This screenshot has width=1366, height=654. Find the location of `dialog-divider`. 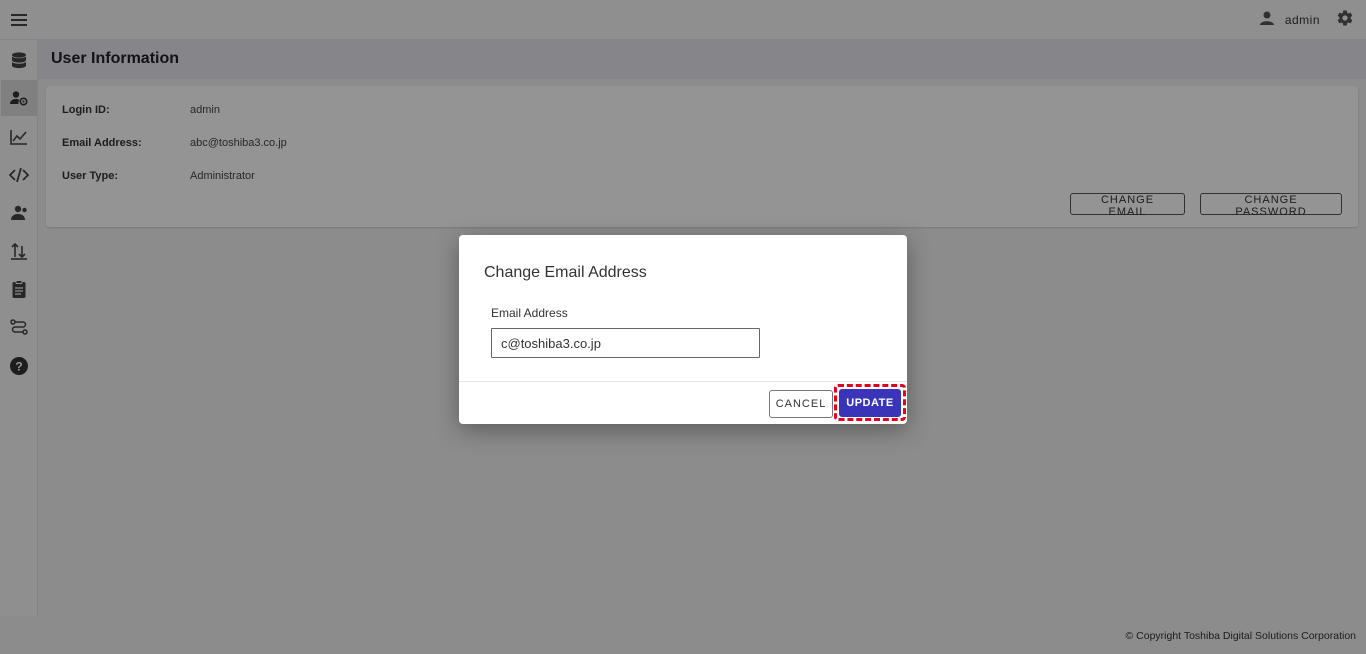

dialog-divider is located at coordinates (683, 381).